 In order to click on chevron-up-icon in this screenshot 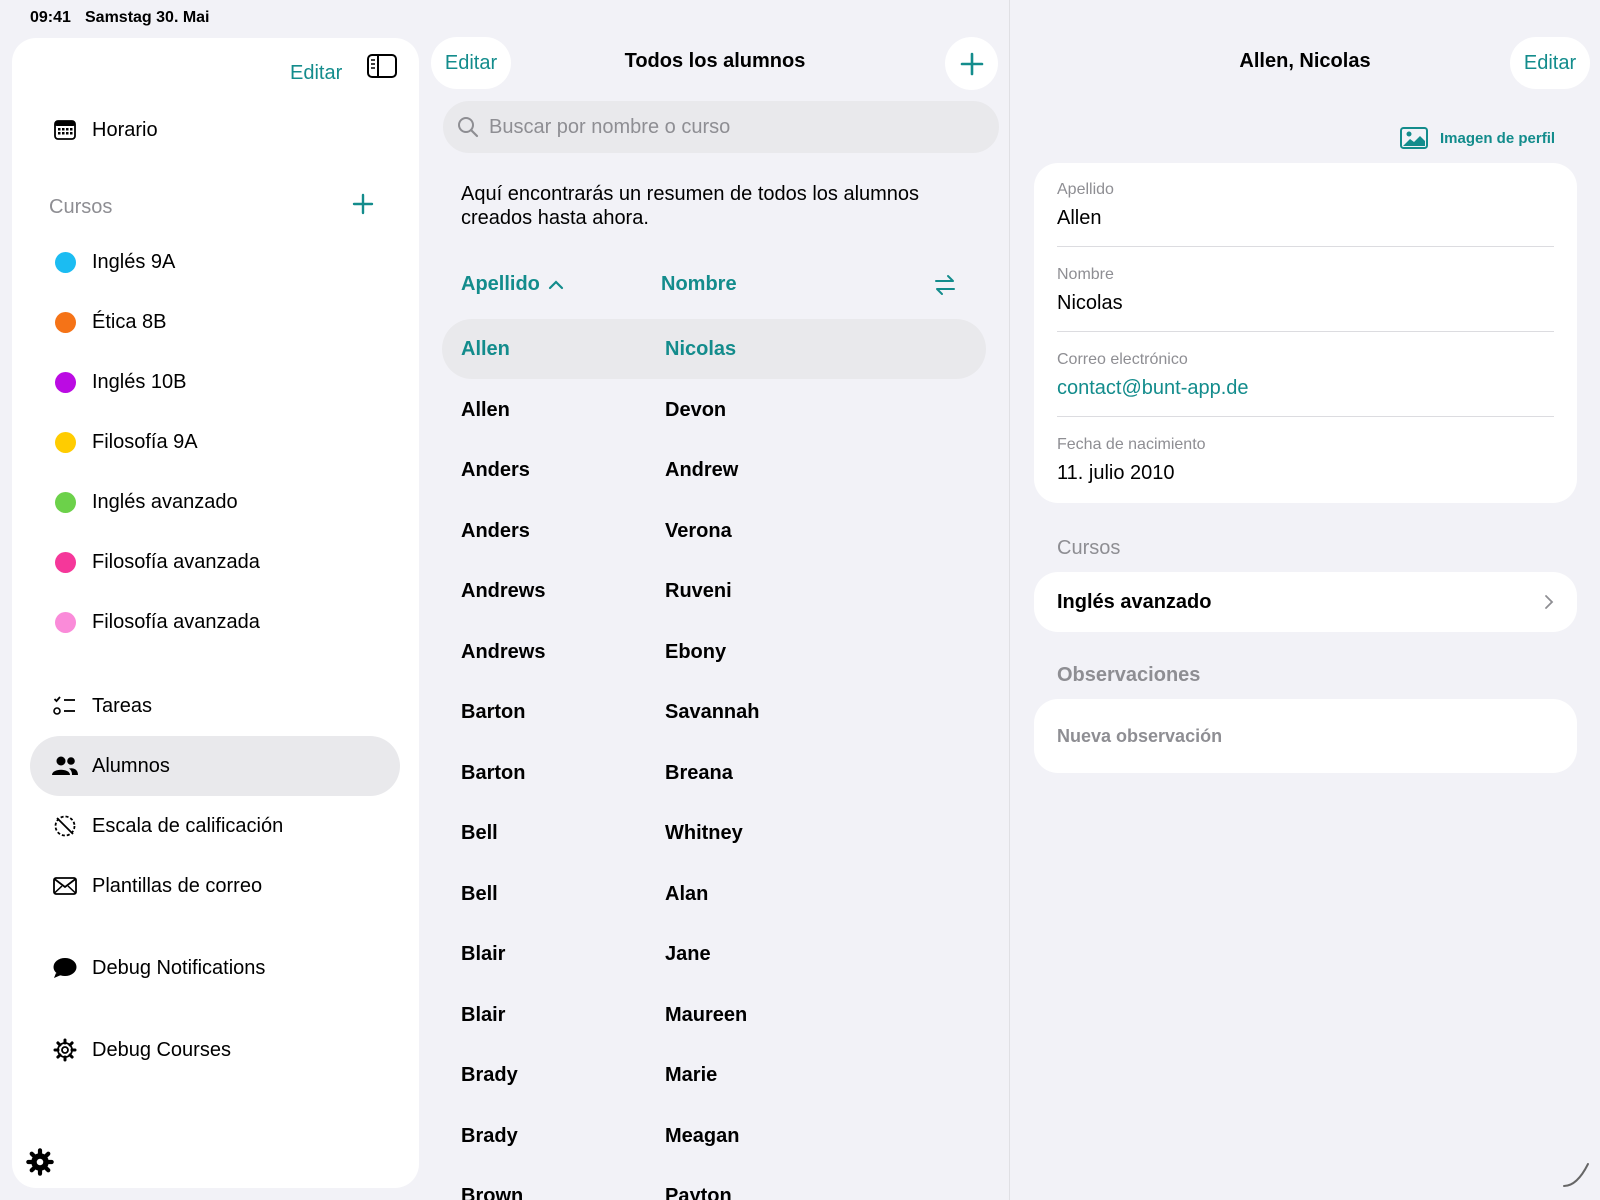, I will do `click(555, 284)`.